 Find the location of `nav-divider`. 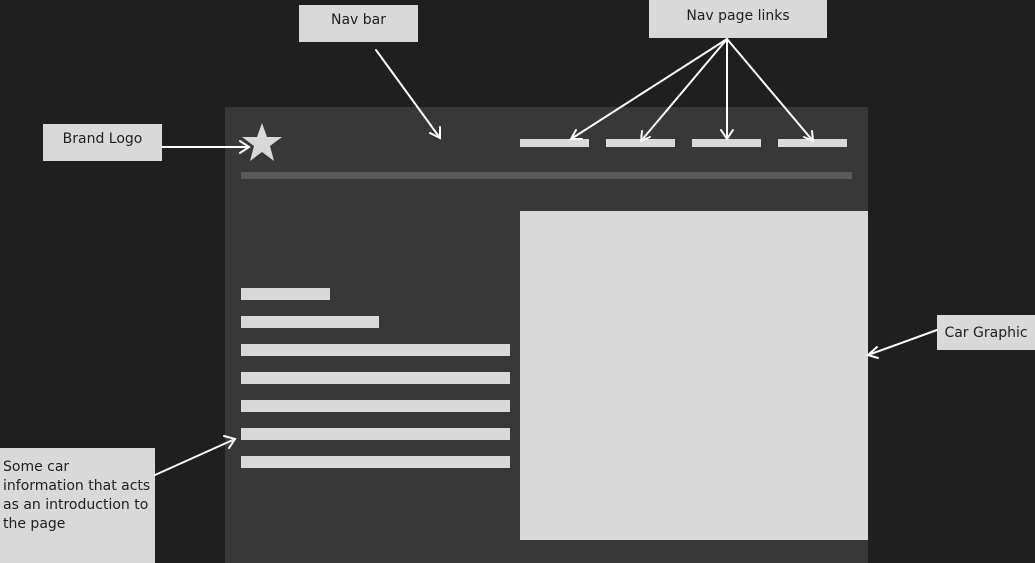

nav-divider is located at coordinates (546, 175).